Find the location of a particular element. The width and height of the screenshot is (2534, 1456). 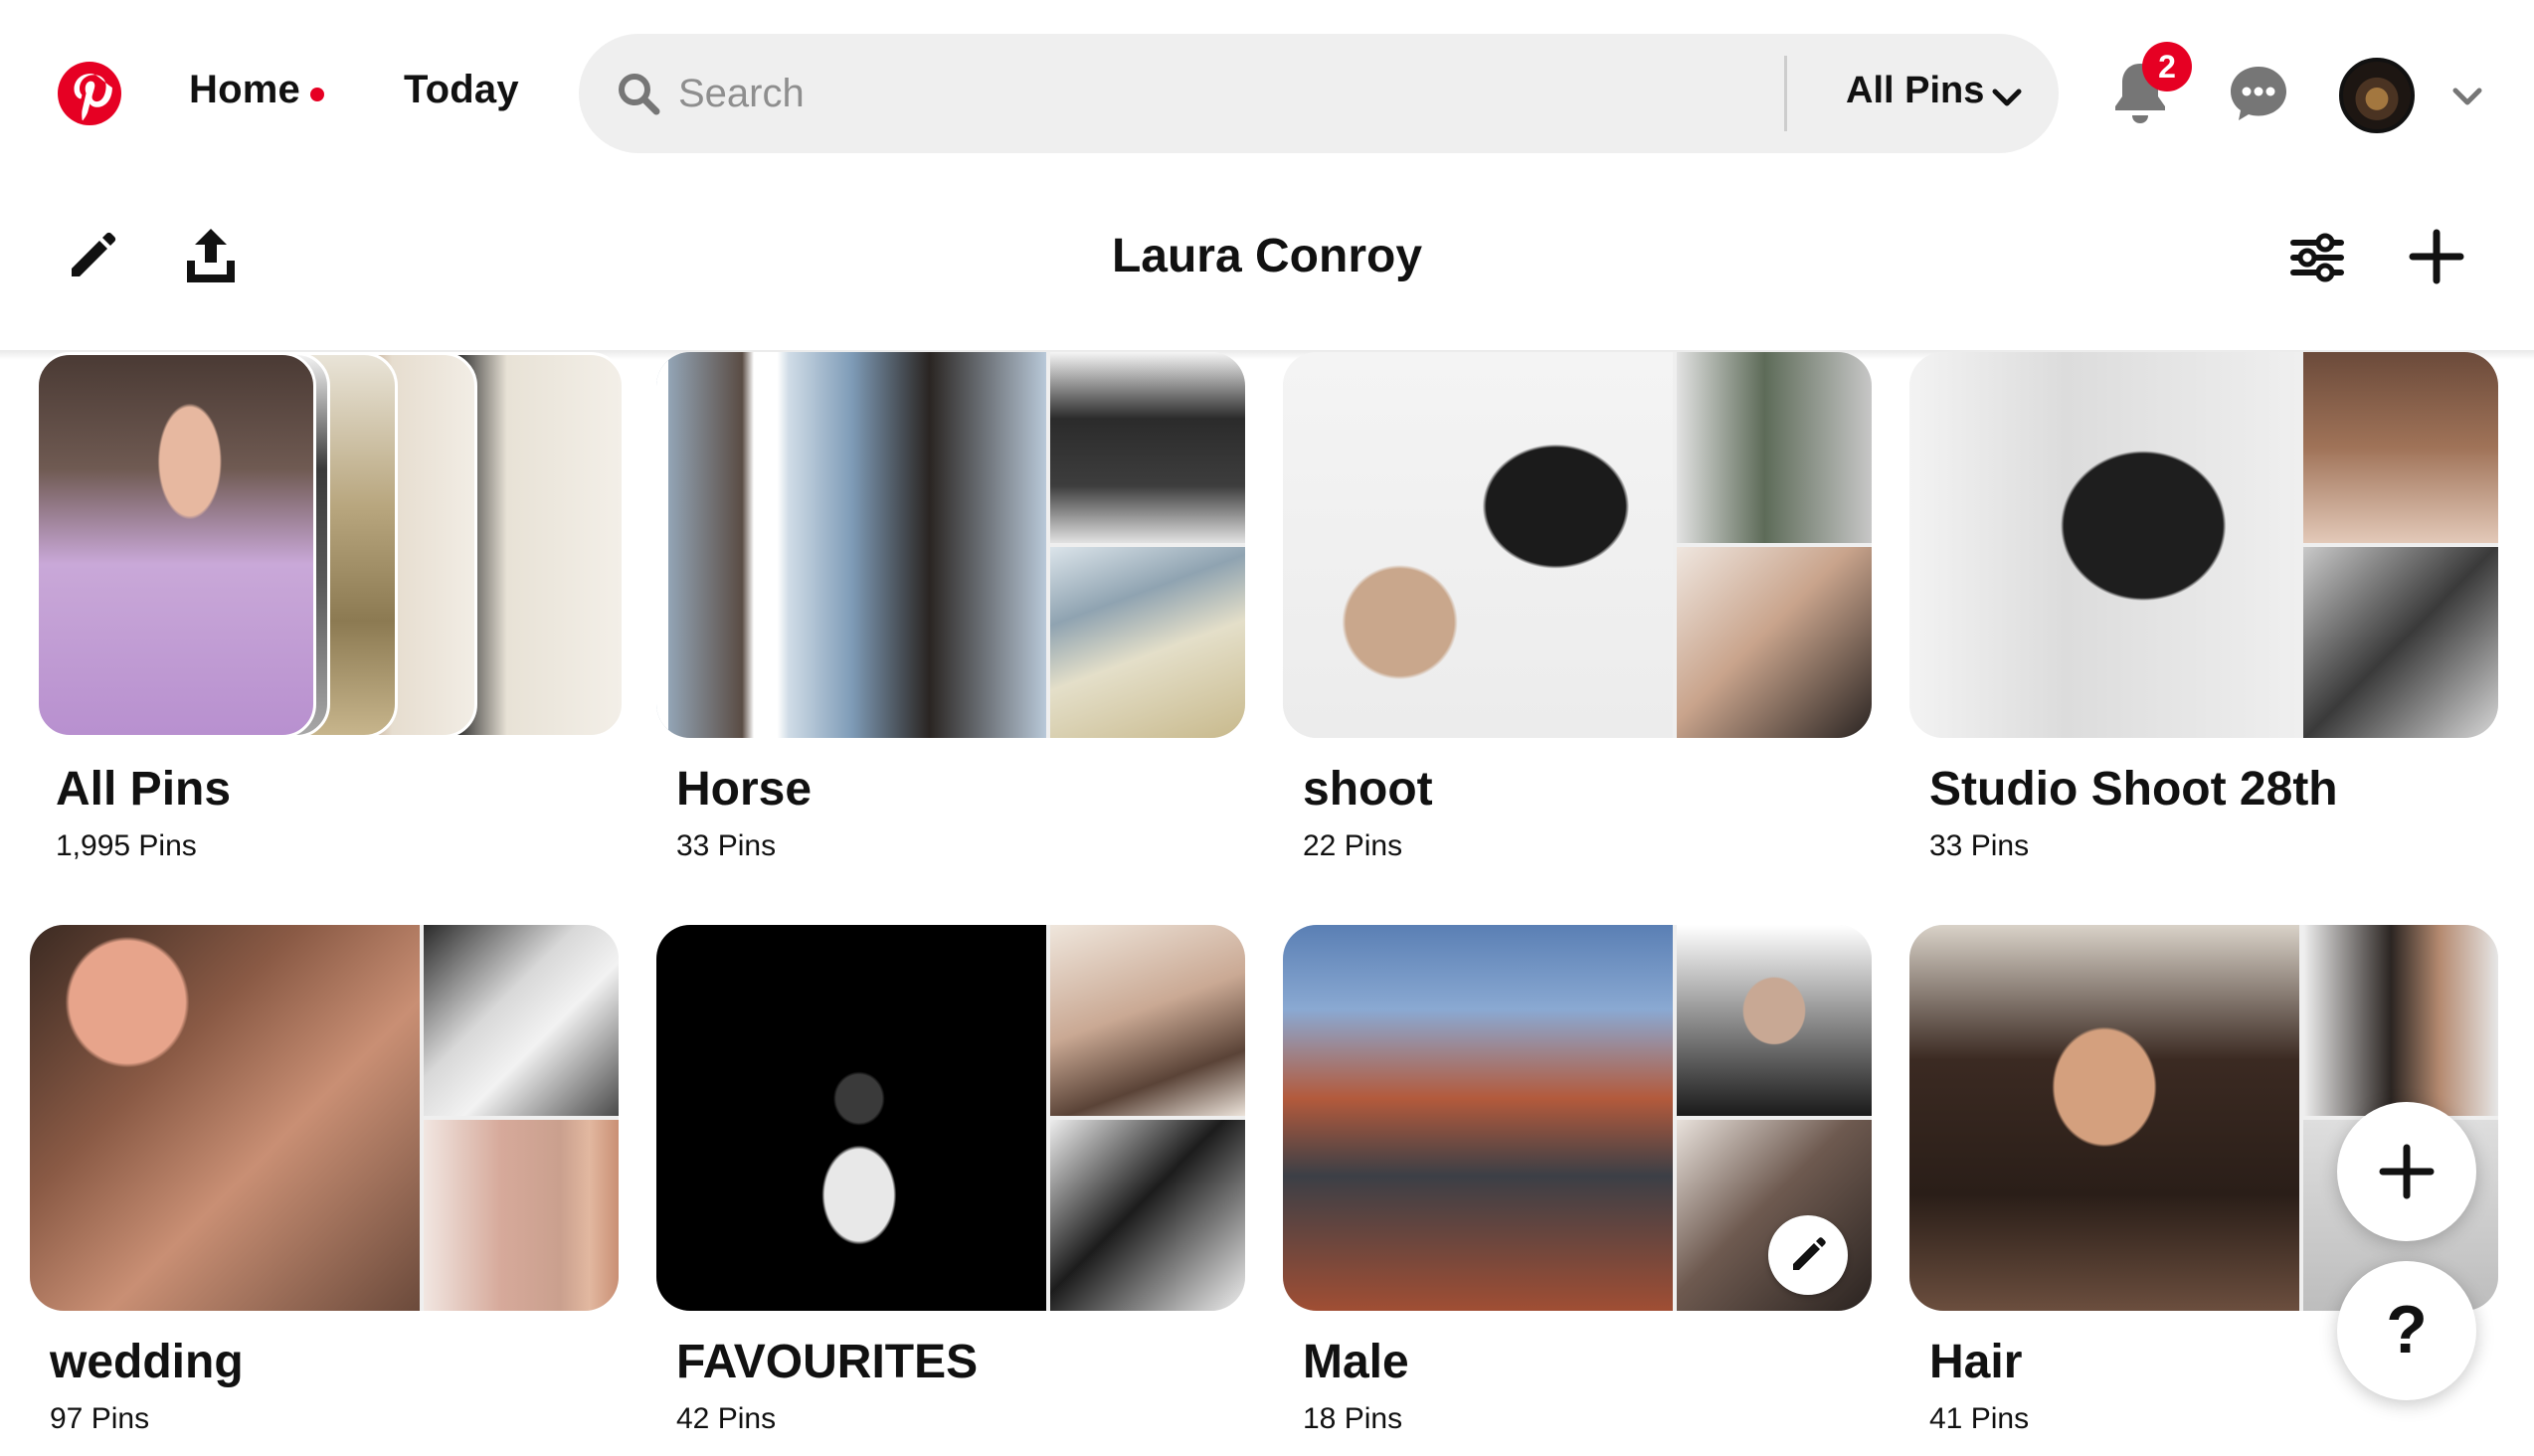

top-navigation: Home Today All Pins 2 is located at coordinates (1267, 95).